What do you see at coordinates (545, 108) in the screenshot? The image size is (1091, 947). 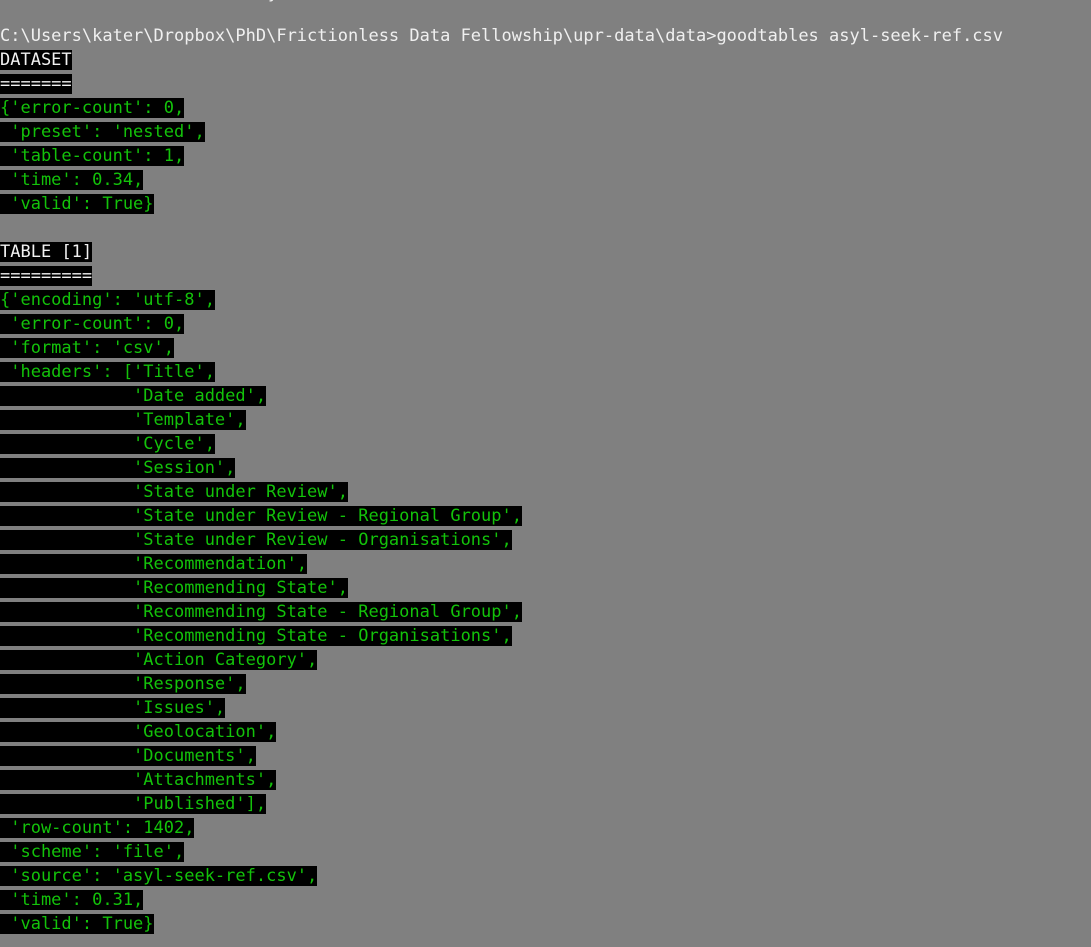 I see `dataset-error-count-line: {'error-count': 0,` at bounding box center [545, 108].